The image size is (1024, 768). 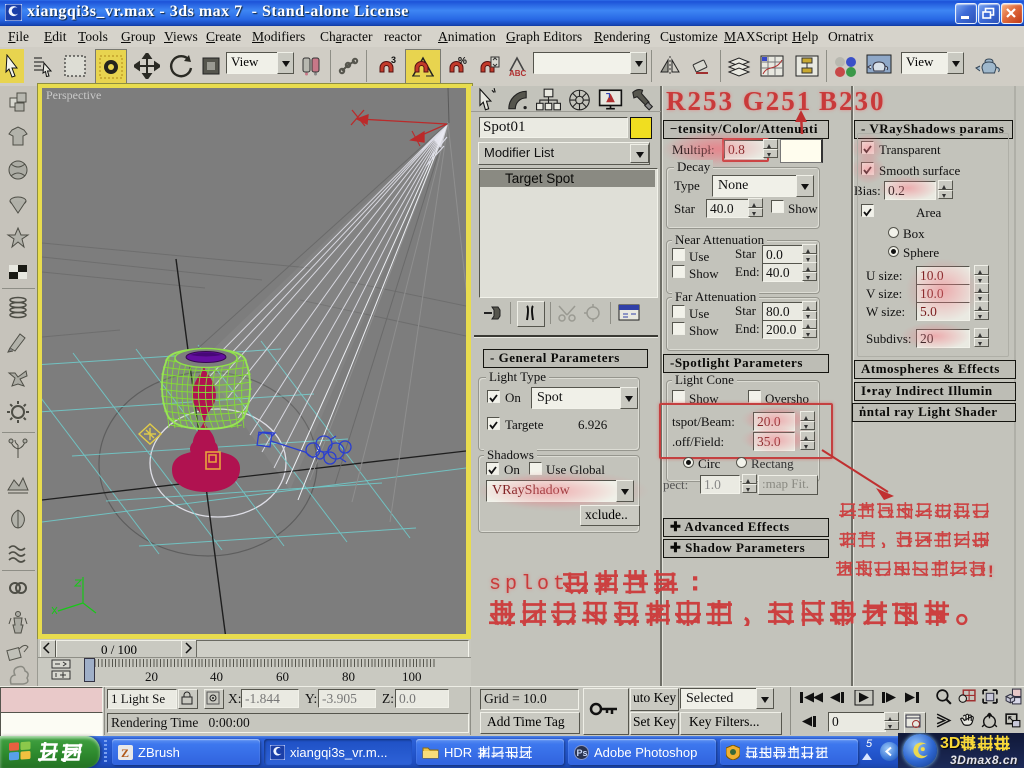 I want to click on svg-text: 3, so click(x=393, y=60).